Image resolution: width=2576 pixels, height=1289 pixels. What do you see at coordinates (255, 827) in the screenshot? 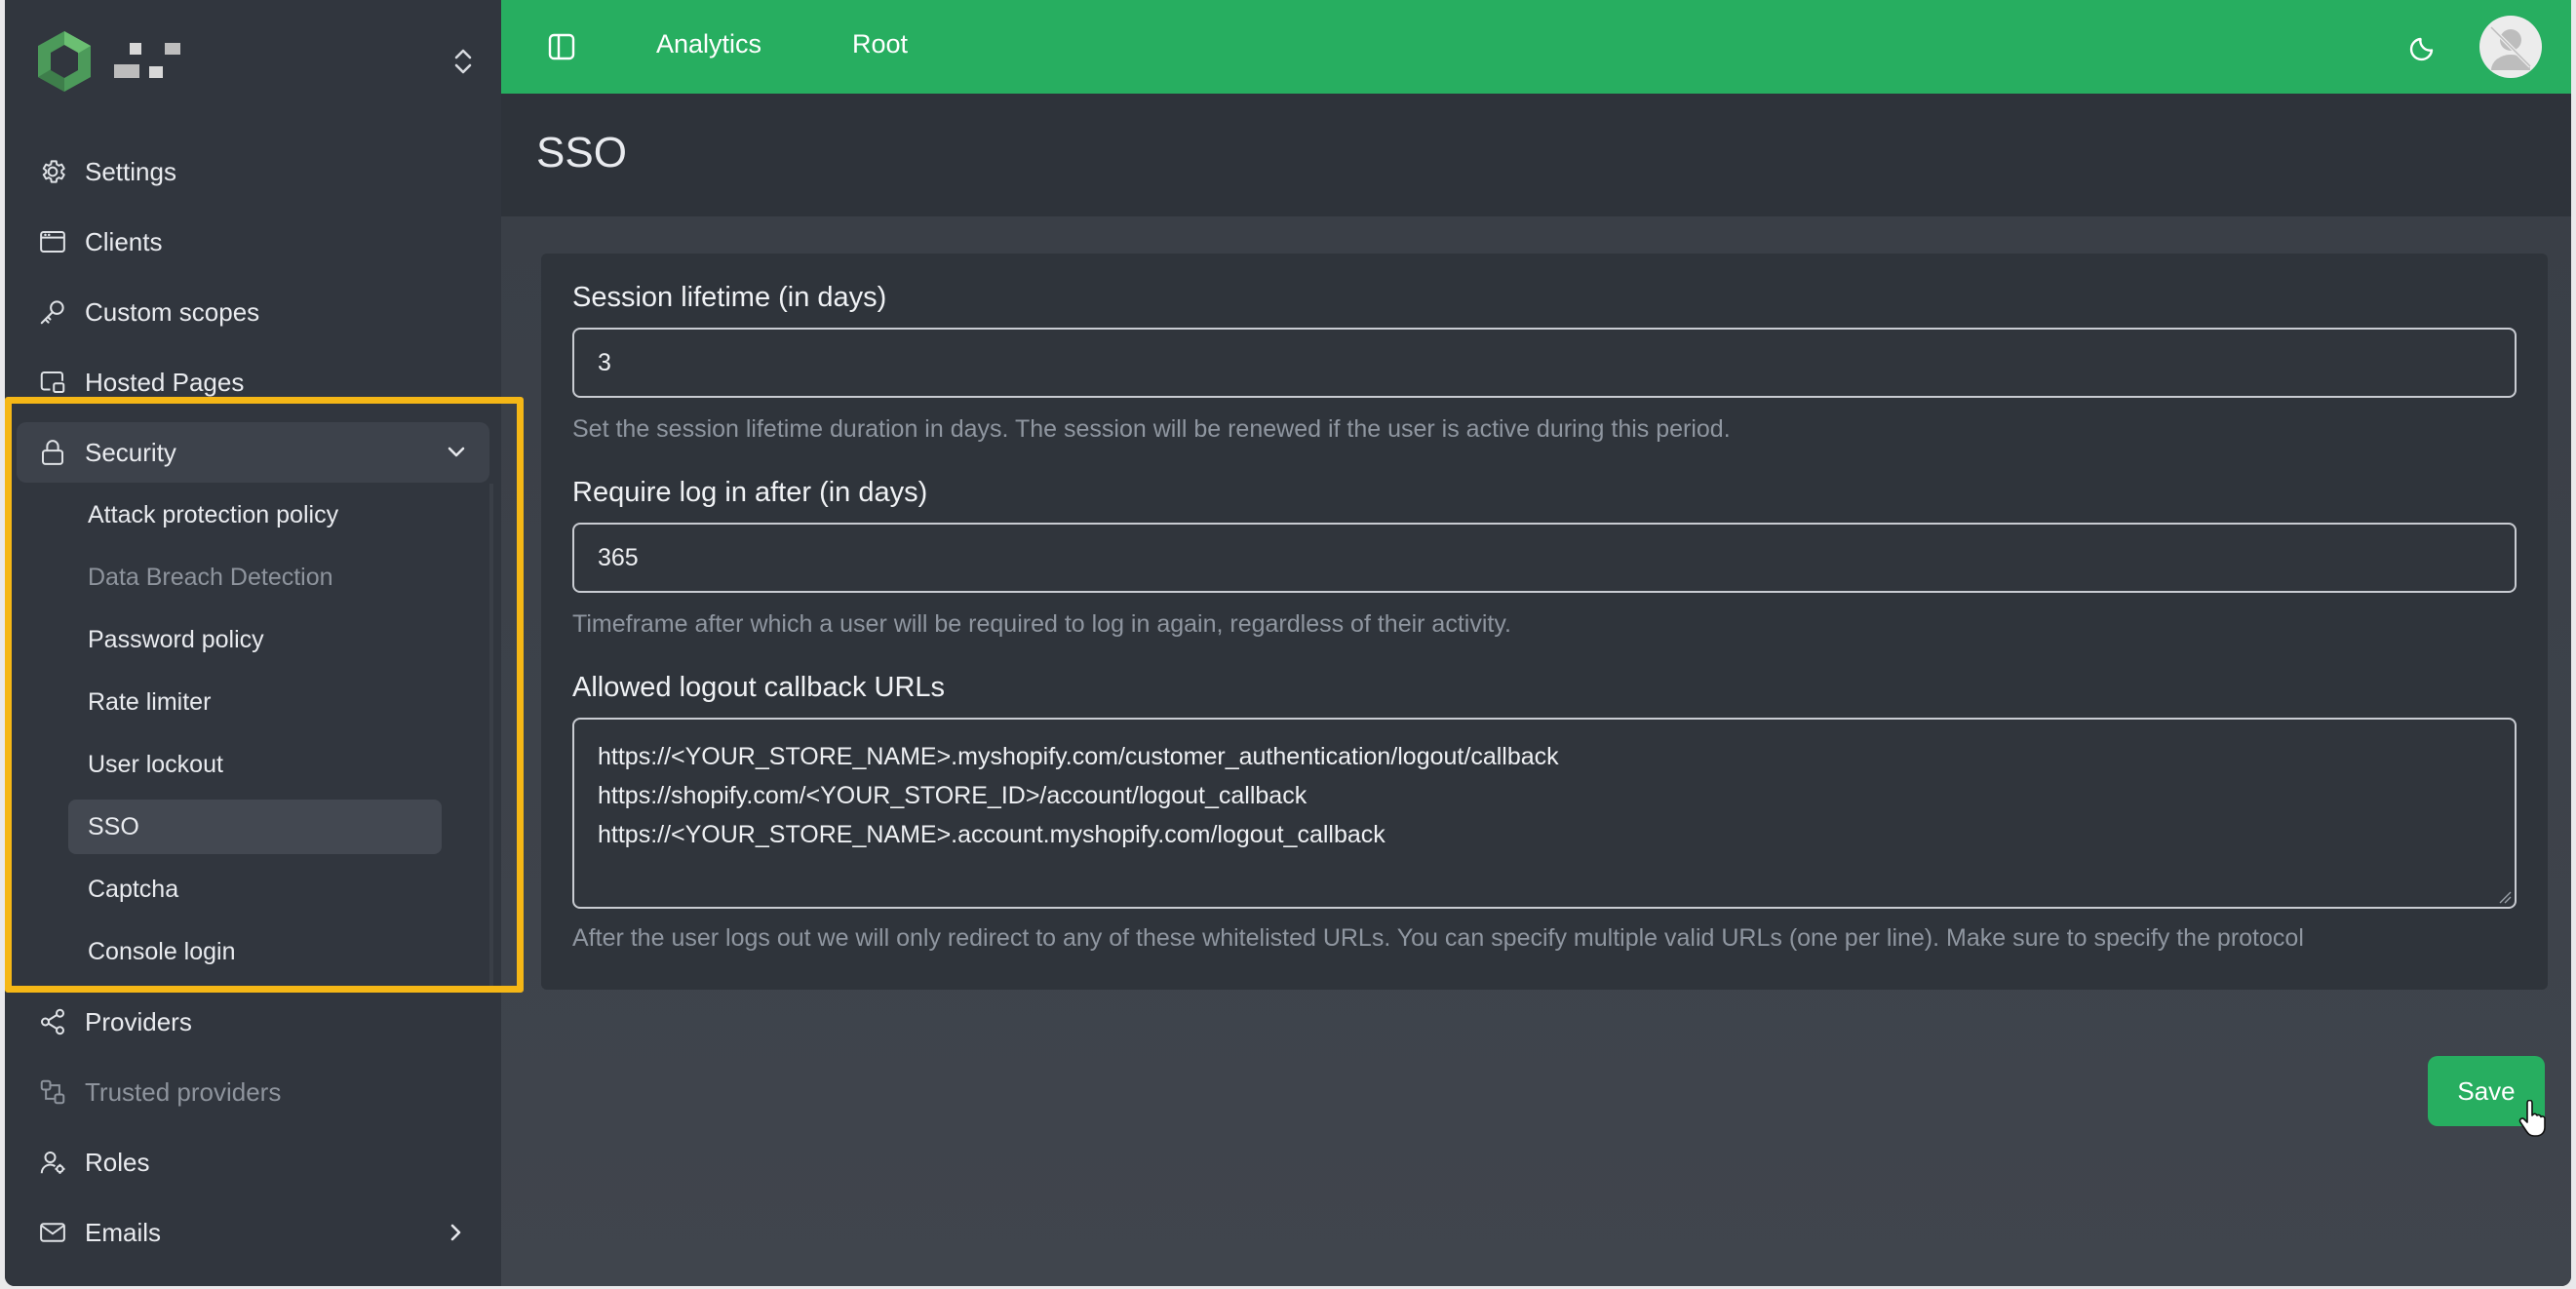
I see `sidebar-subitem-sso: SSO` at bounding box center [255, 827].